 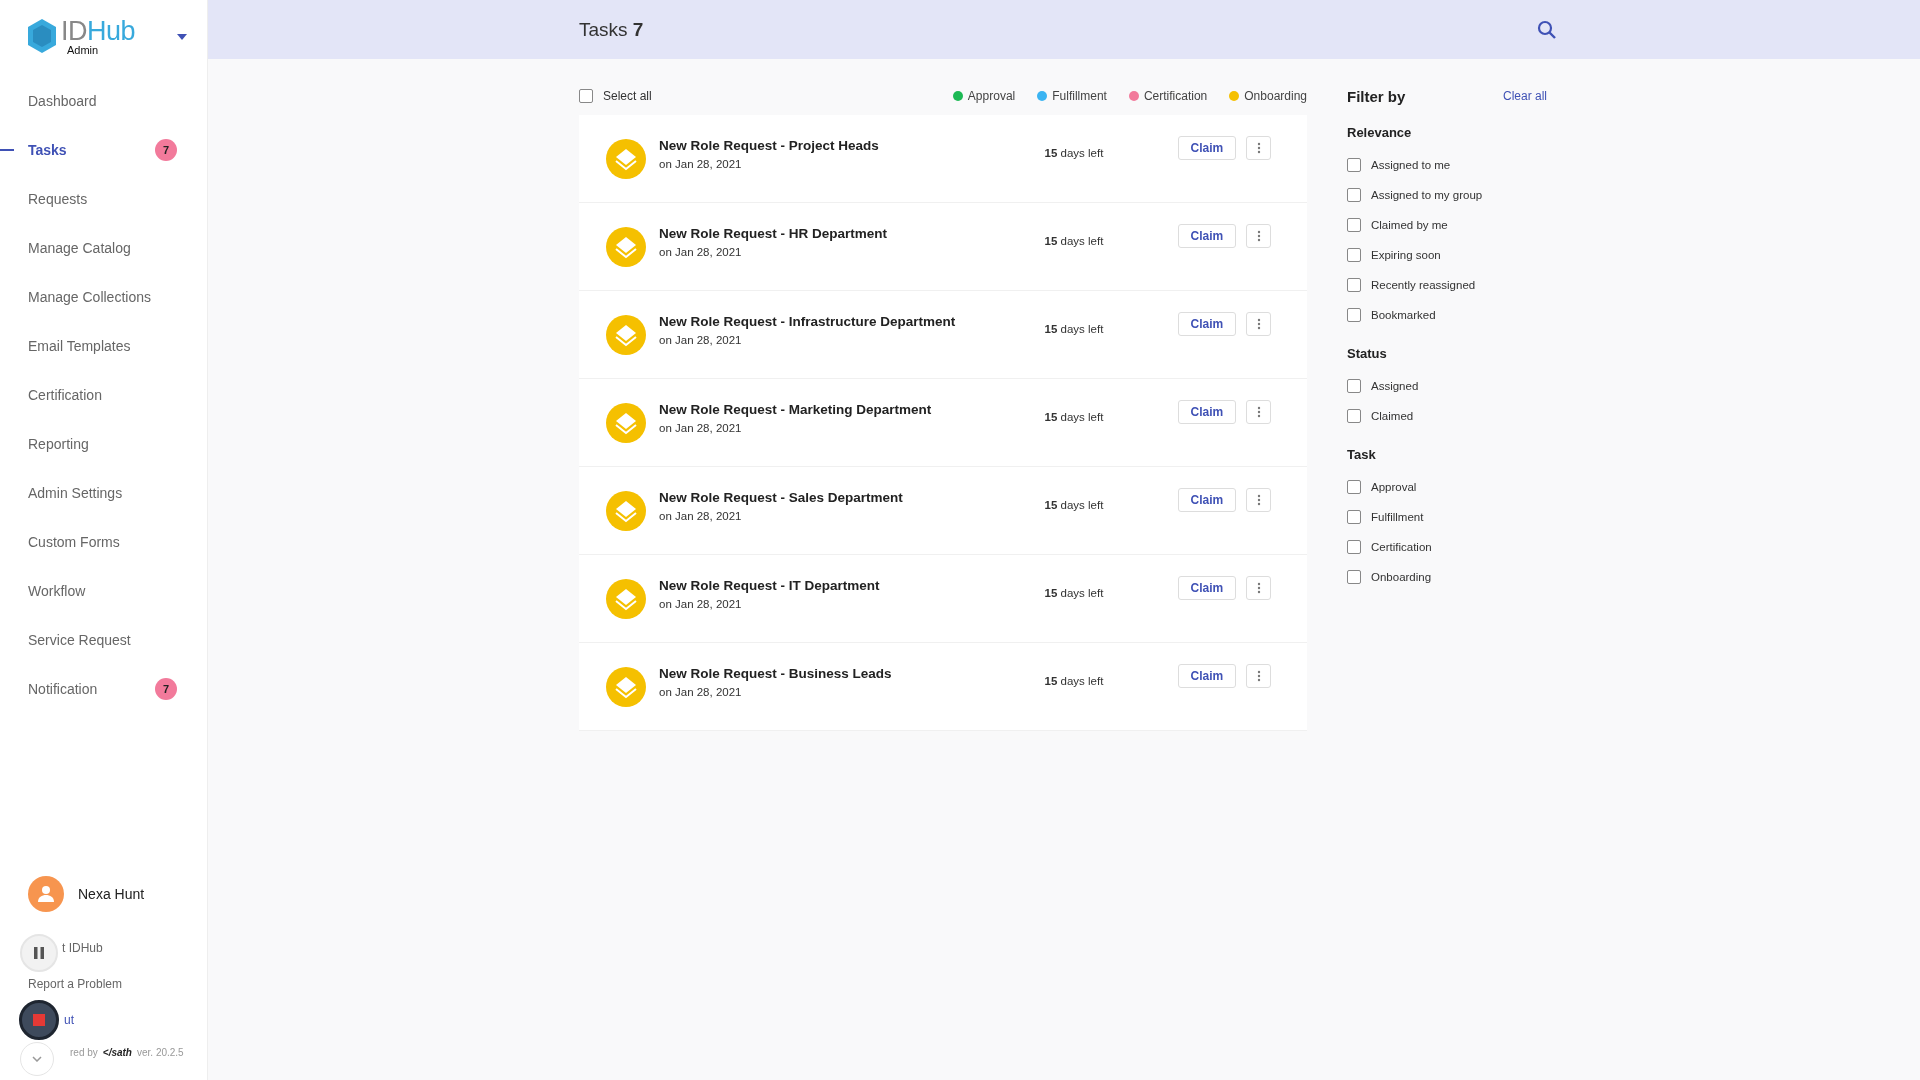 I want to click on legend-label: Approval, so click(x=991, y=96).